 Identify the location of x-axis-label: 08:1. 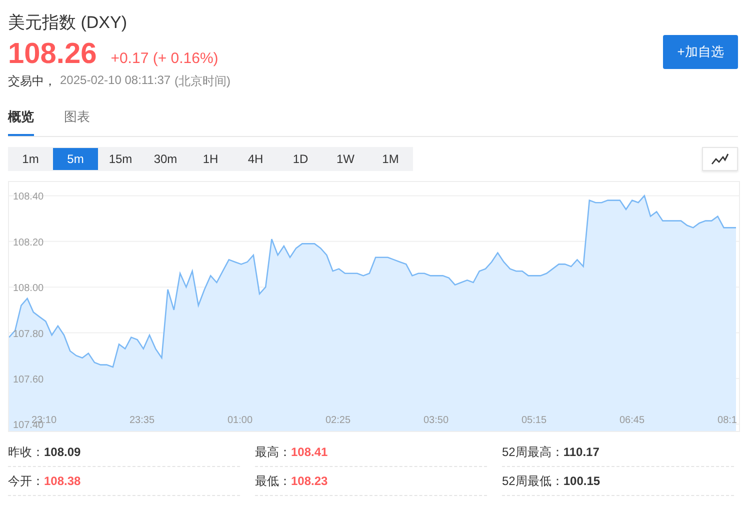
(727, 420).